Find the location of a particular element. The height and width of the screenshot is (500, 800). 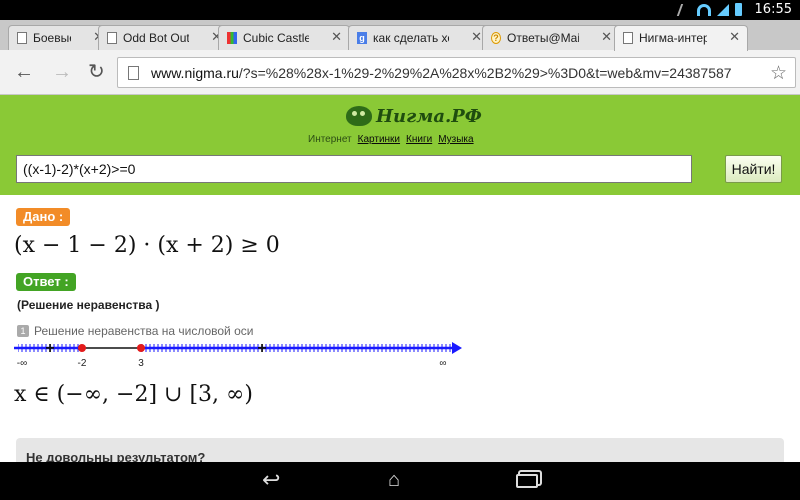

system-nav-bar: ↩ ⌂ is located at coordinates (400, 481).